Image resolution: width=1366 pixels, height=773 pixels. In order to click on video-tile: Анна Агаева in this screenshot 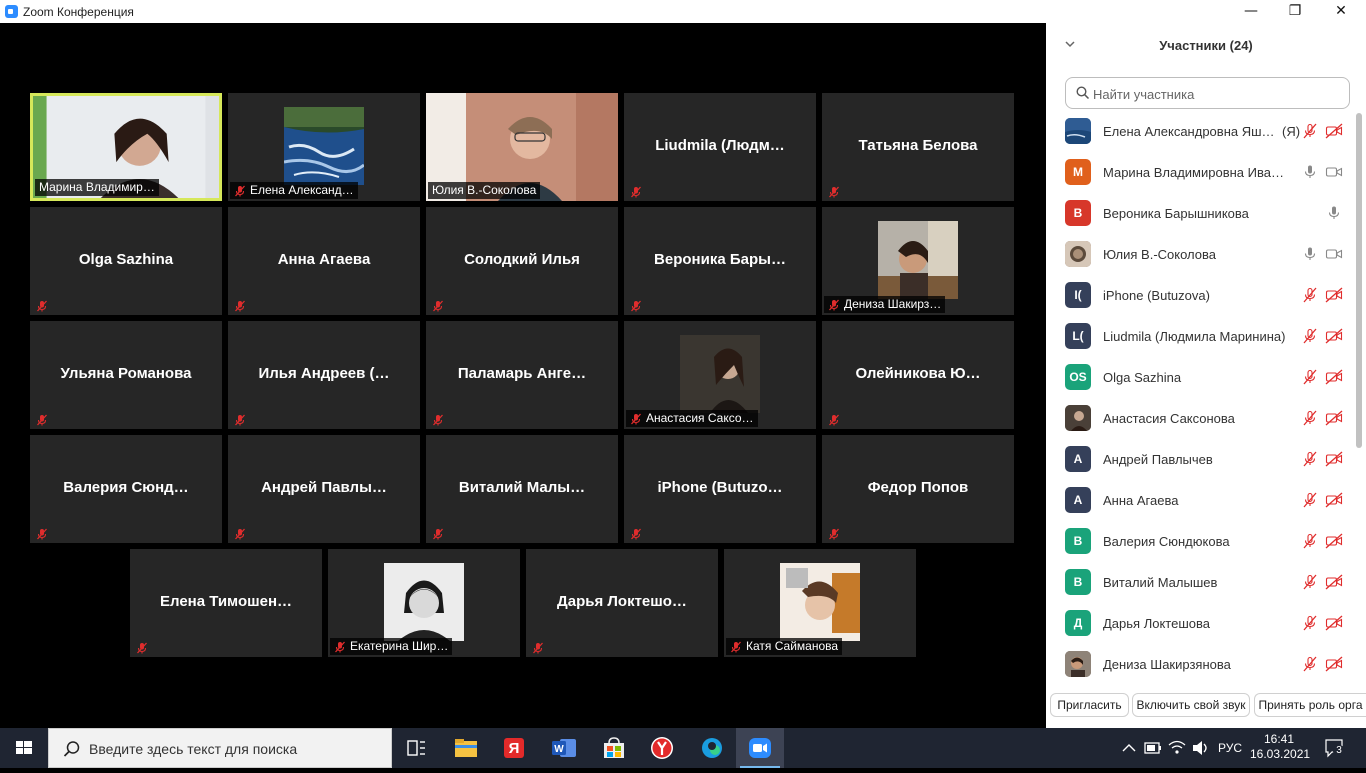, I will do `click(324, 261)`.